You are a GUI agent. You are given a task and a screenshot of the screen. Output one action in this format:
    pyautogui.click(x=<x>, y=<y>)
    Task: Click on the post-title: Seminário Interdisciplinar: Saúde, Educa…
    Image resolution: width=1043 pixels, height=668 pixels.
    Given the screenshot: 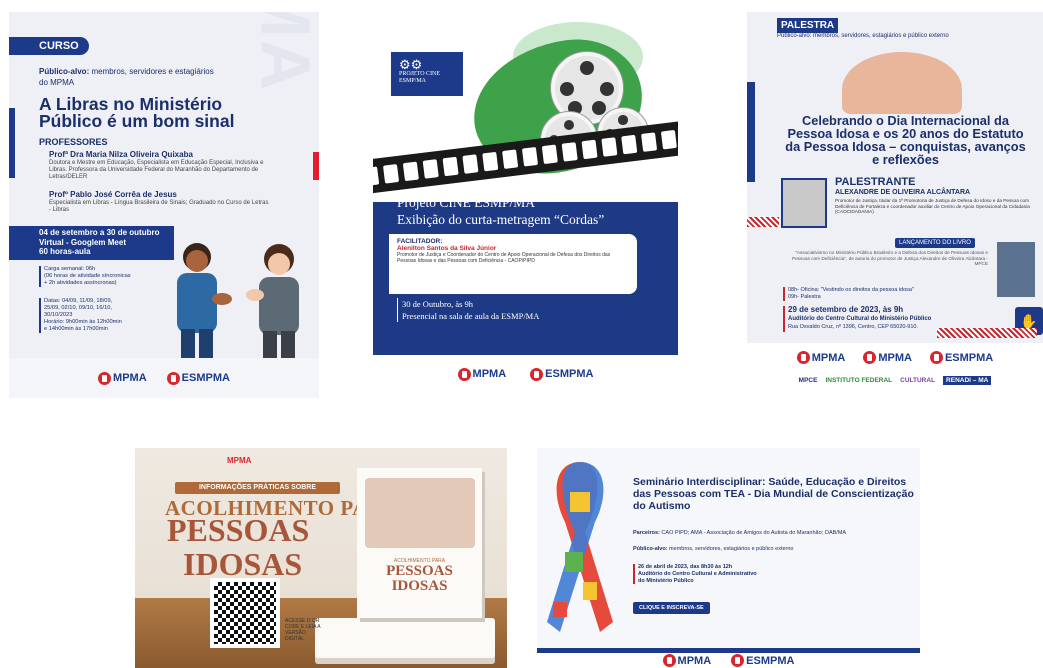 What is the action you would take?
    pyautogui.click(x=773, y=494)
    